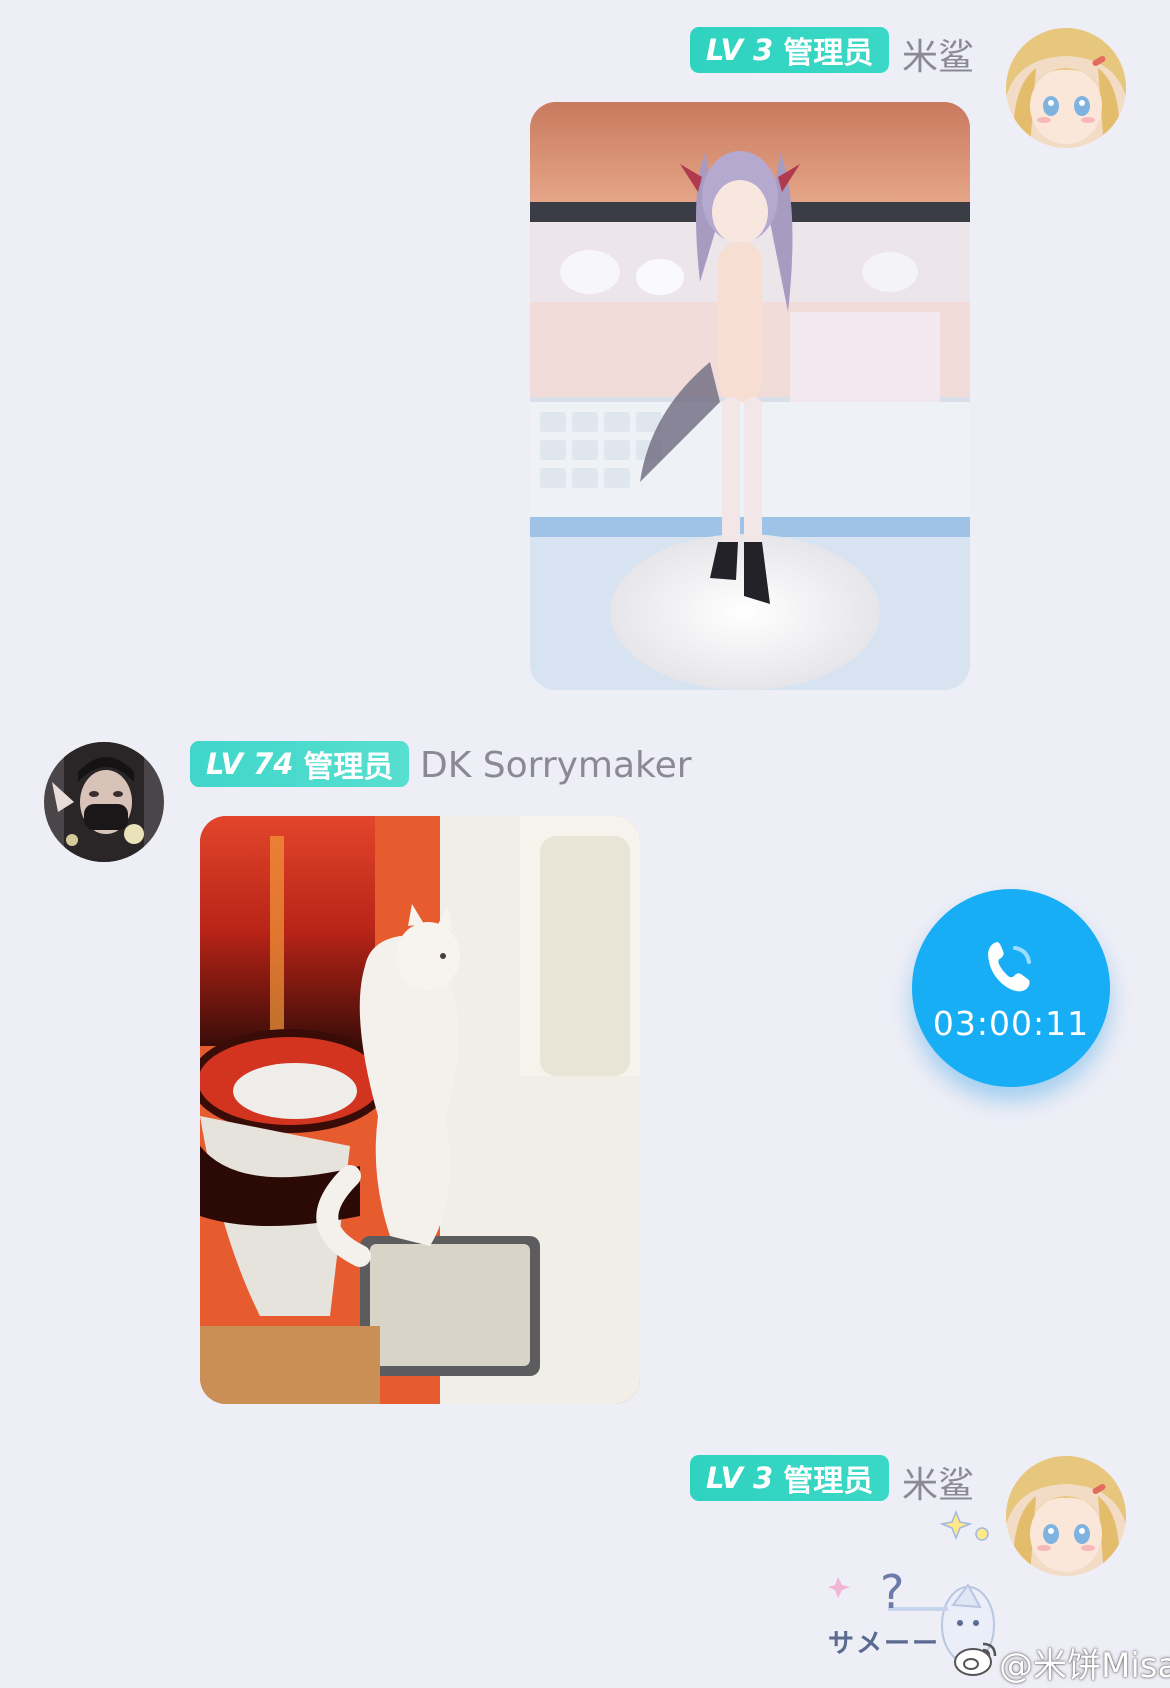  I want to click on level-badge: LV 74 管理员, so click(300, 764).